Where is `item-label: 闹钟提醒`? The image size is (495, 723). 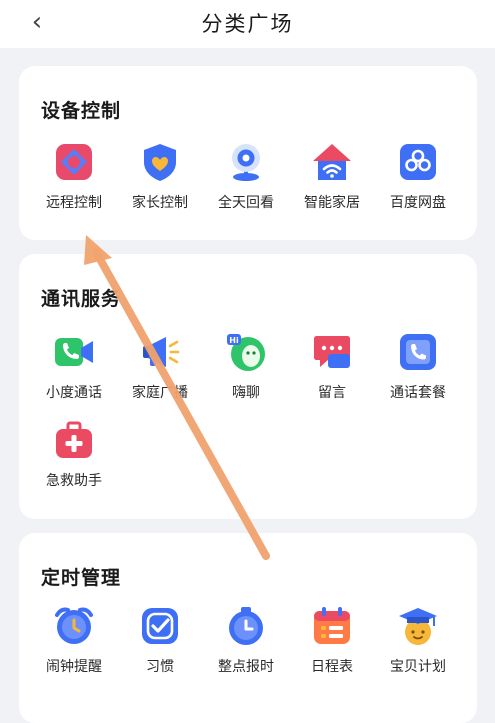 item-label: 闹钟提醒 is located at coordinates (74, 667).